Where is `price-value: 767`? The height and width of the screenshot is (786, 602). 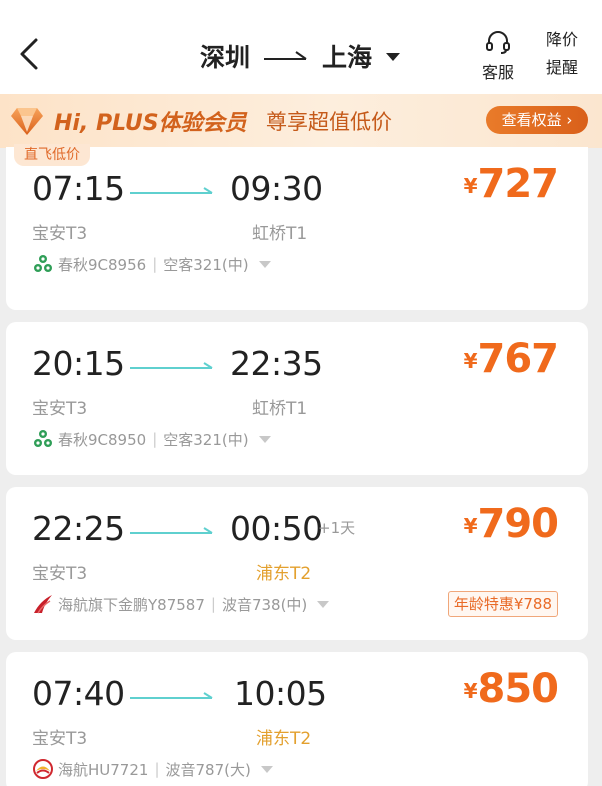
price-value: 767 is located at coordinates (518, 359).